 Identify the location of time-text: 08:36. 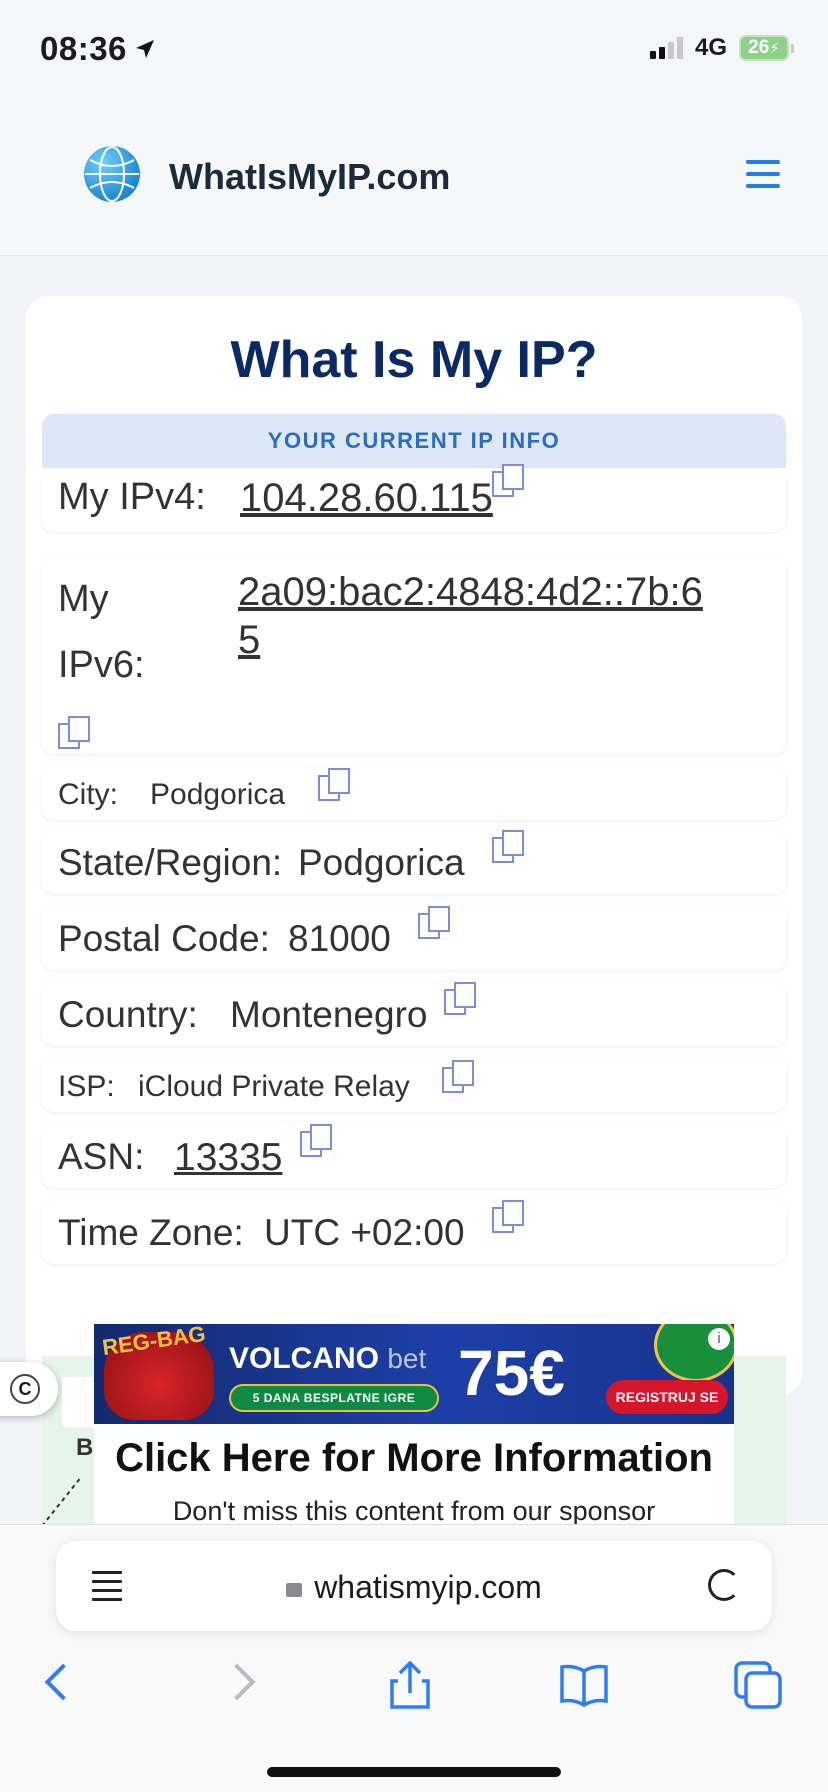
(83, 48).